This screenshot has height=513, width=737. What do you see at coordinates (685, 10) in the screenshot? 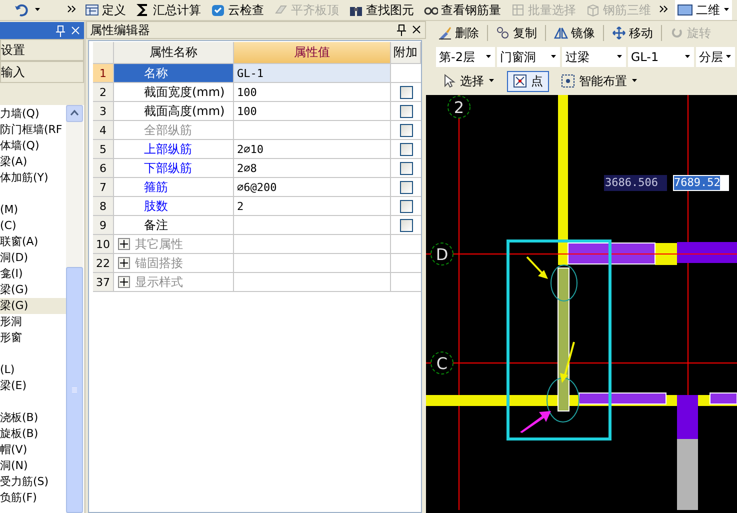
I see `view-2d-icon` at bounding box center [685, 10].